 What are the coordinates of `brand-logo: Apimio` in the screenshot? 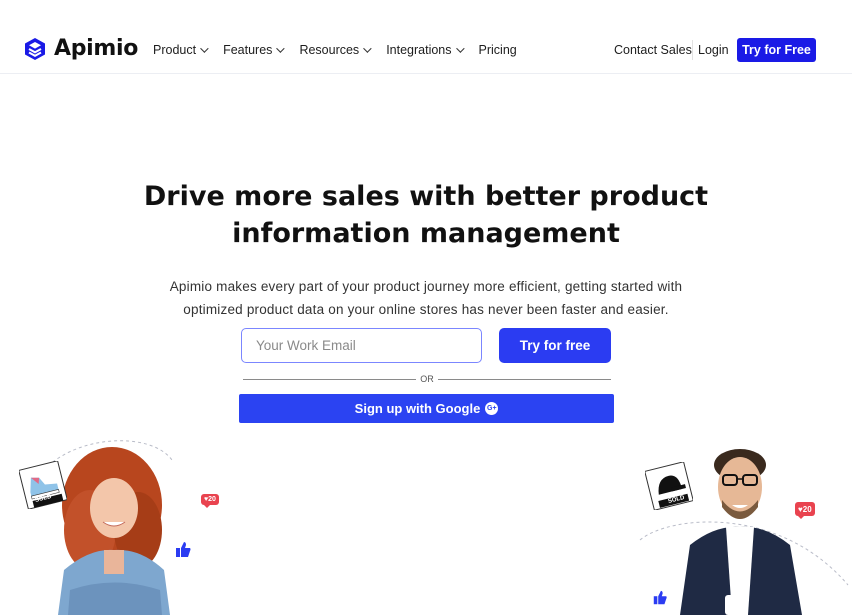 It's located at (81, 48).